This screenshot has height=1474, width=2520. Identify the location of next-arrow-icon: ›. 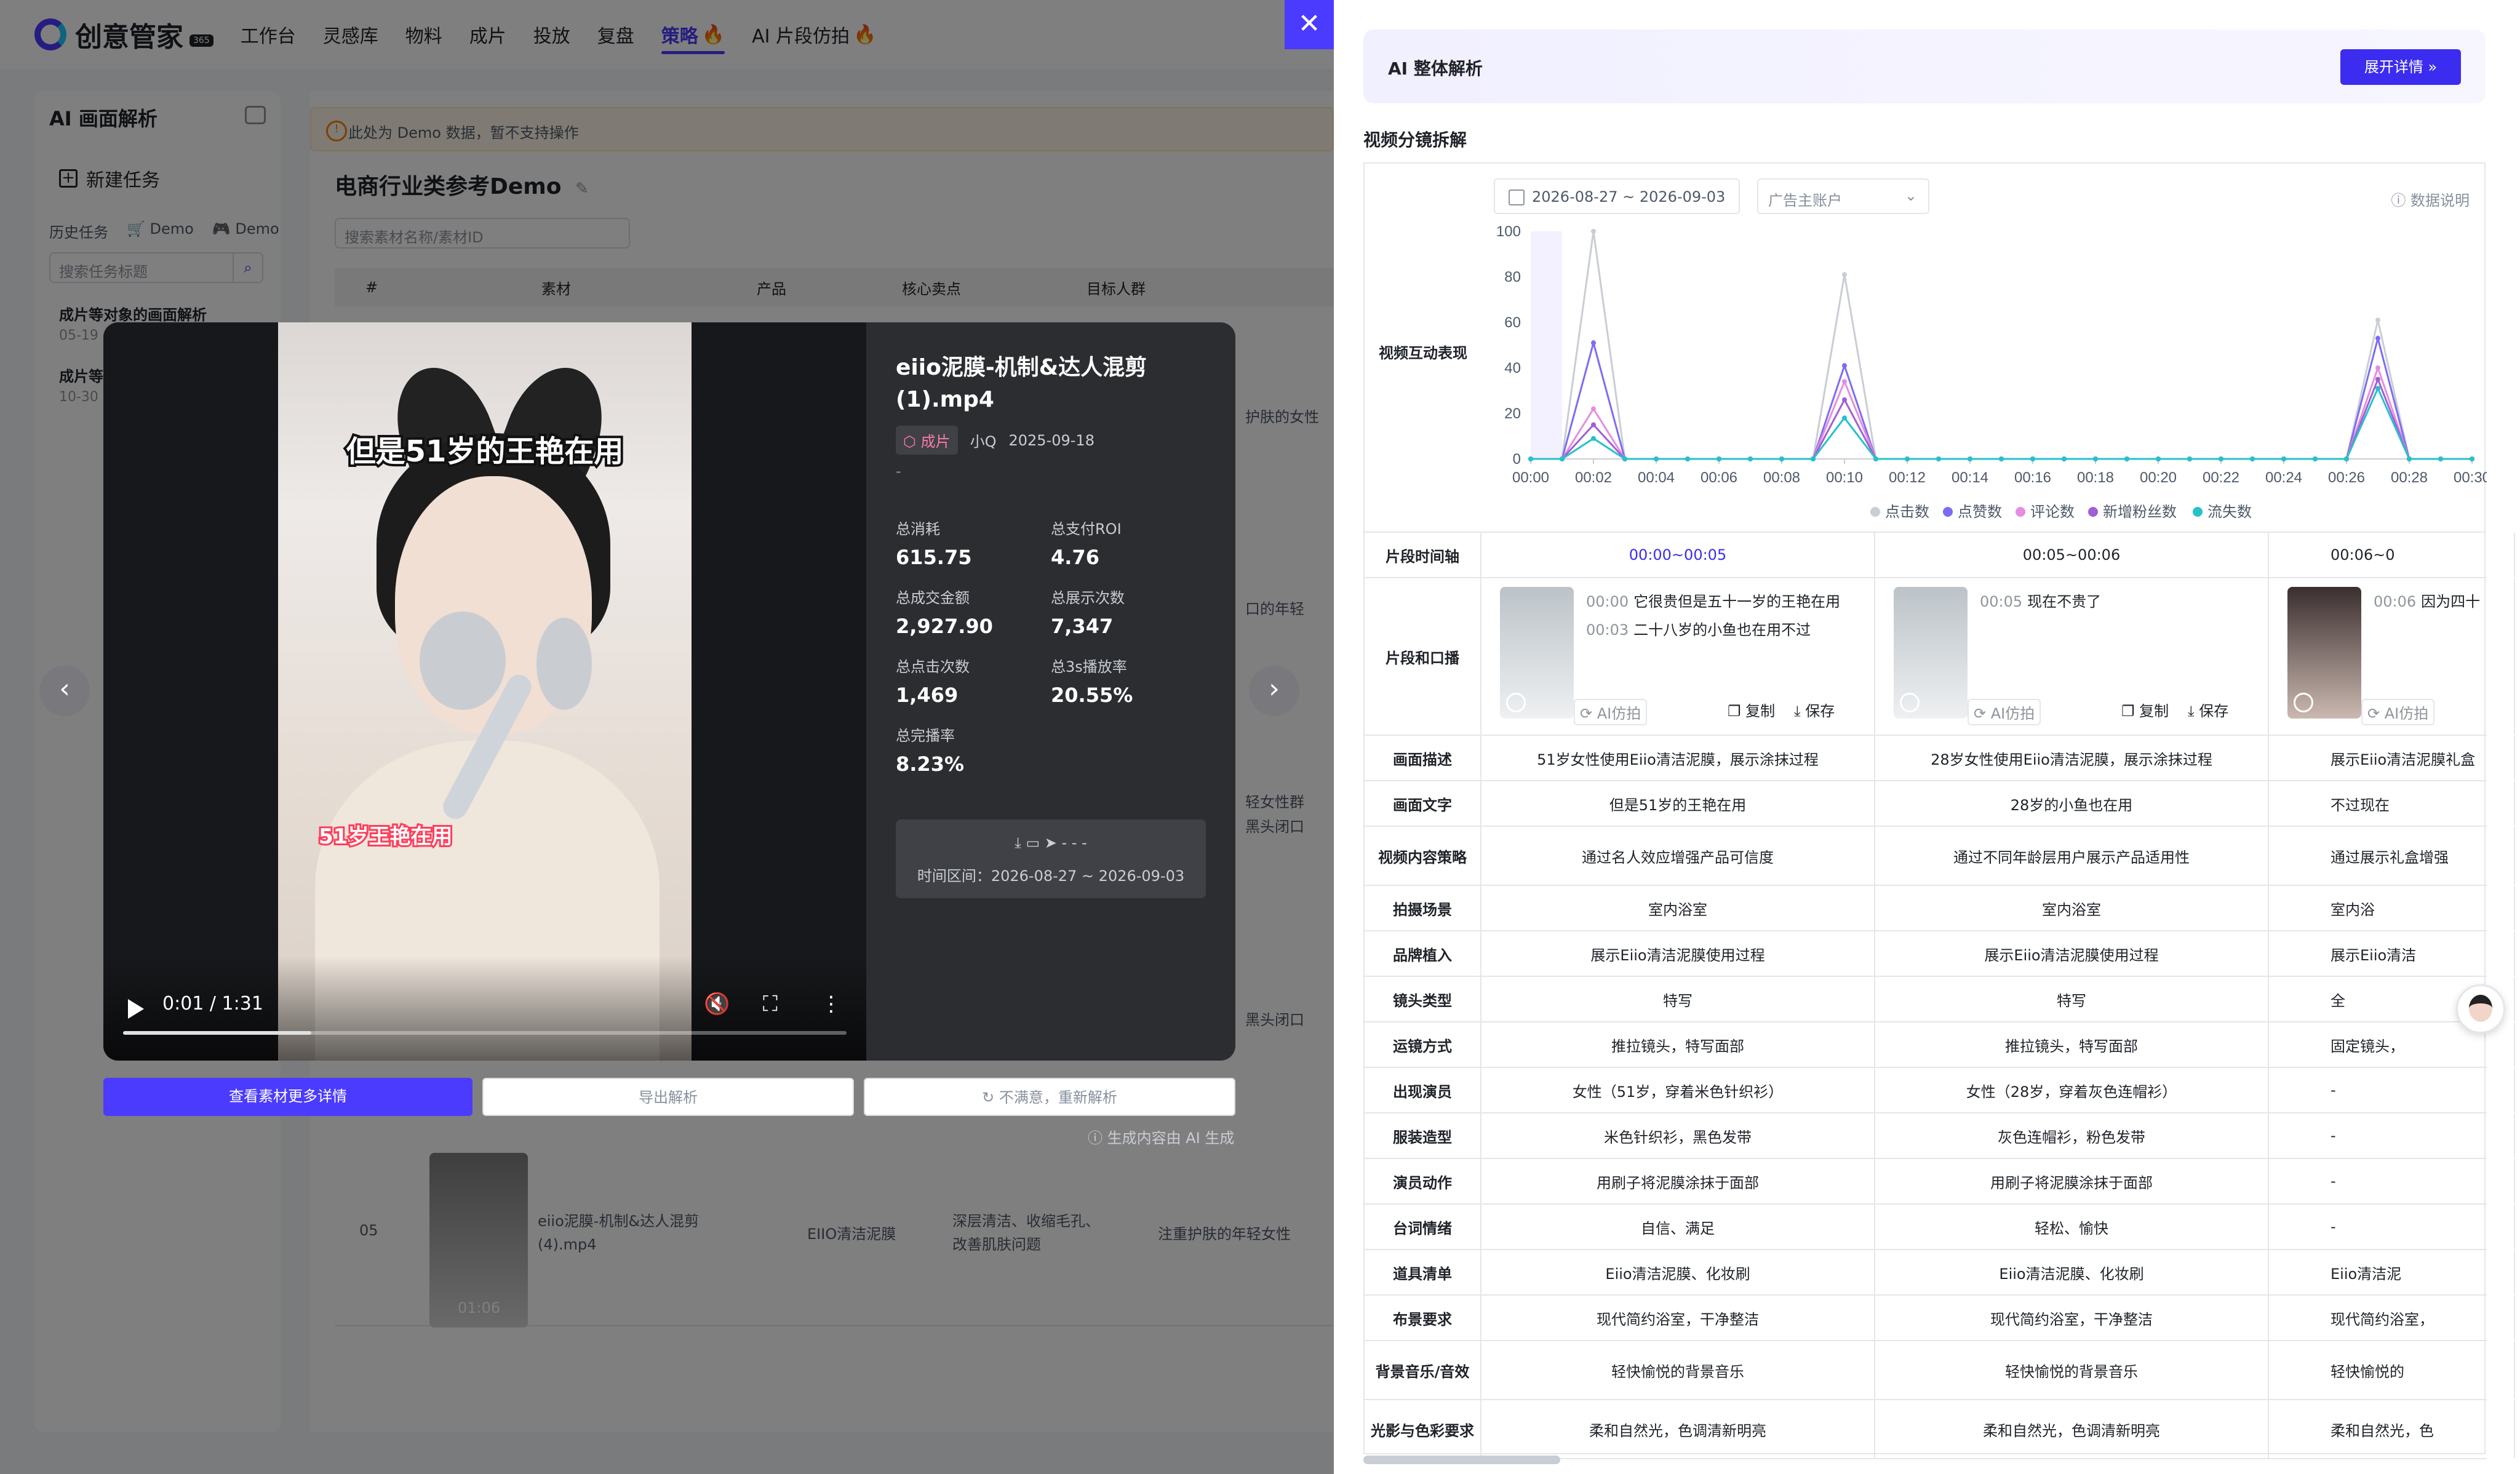
(1274, 691).